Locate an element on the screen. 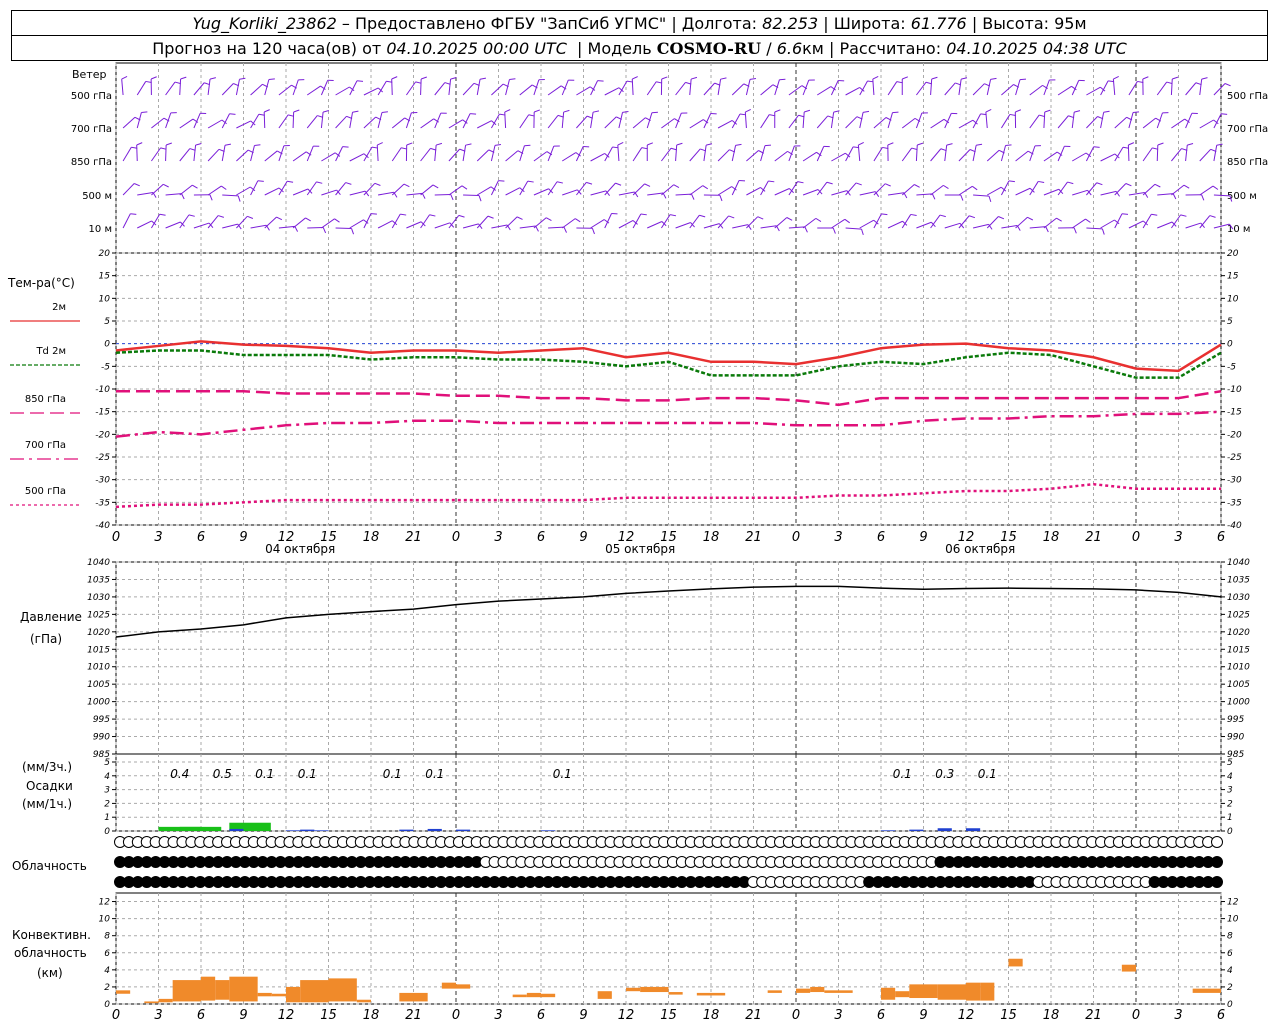  temp-legend-label: 500 гПа is located at coordinates (45, 491).